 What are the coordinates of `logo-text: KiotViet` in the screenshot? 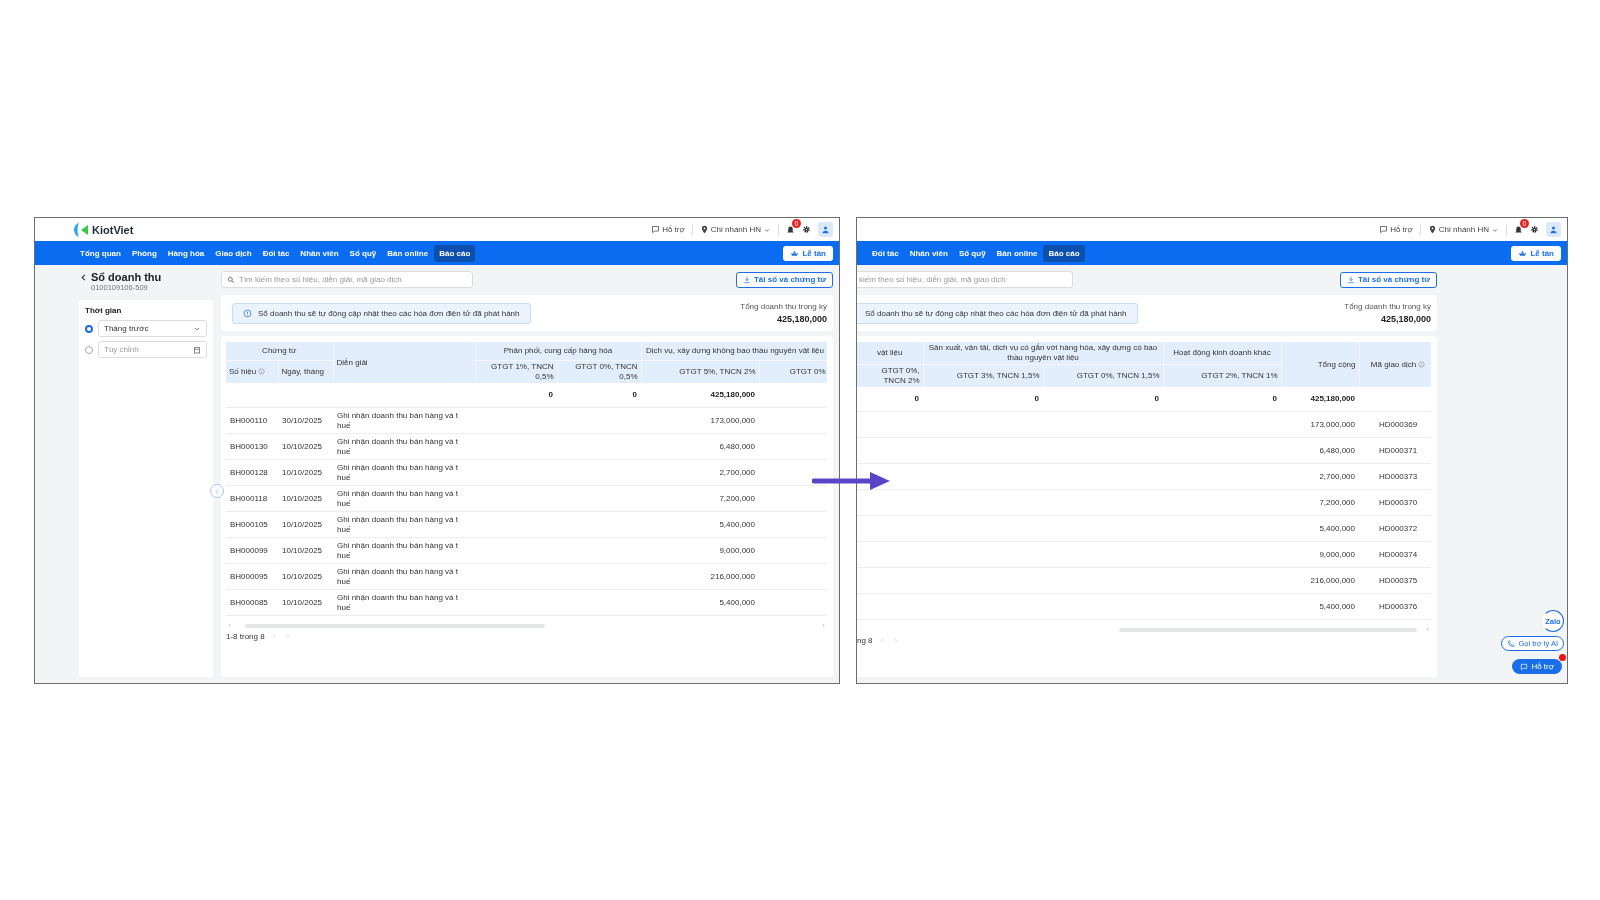 It's located at (113, 229).